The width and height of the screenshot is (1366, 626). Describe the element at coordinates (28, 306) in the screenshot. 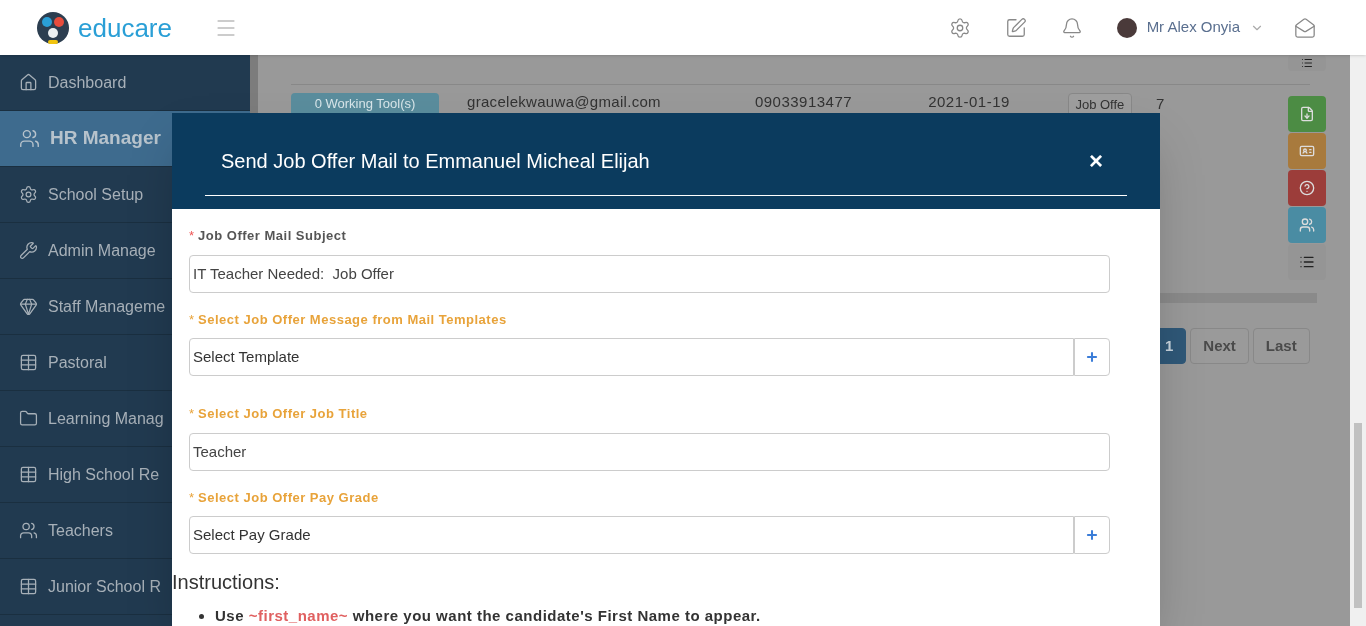

I see `diamond-icon` at that location.